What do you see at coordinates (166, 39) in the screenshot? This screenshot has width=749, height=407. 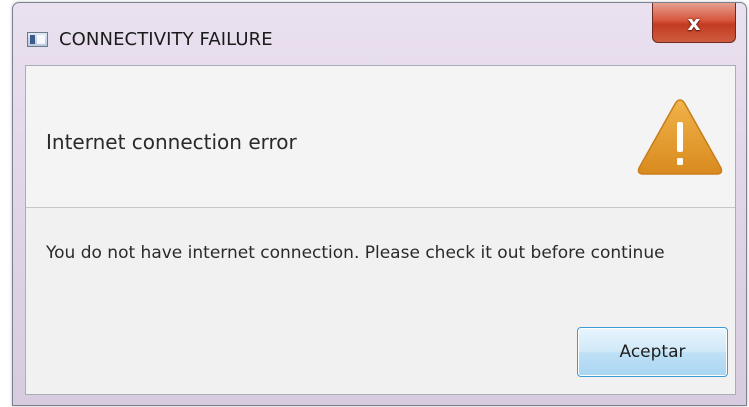 I see `window-title: CONNECTIVITY FAILURE` at bounding box center [166, 39].